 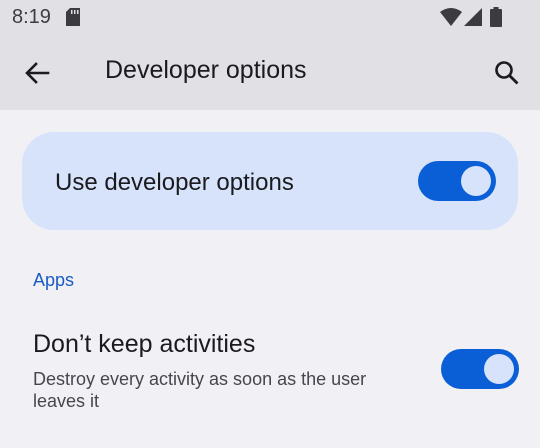 I want to click on arrow-back-icon, so click(x=37, y=73).